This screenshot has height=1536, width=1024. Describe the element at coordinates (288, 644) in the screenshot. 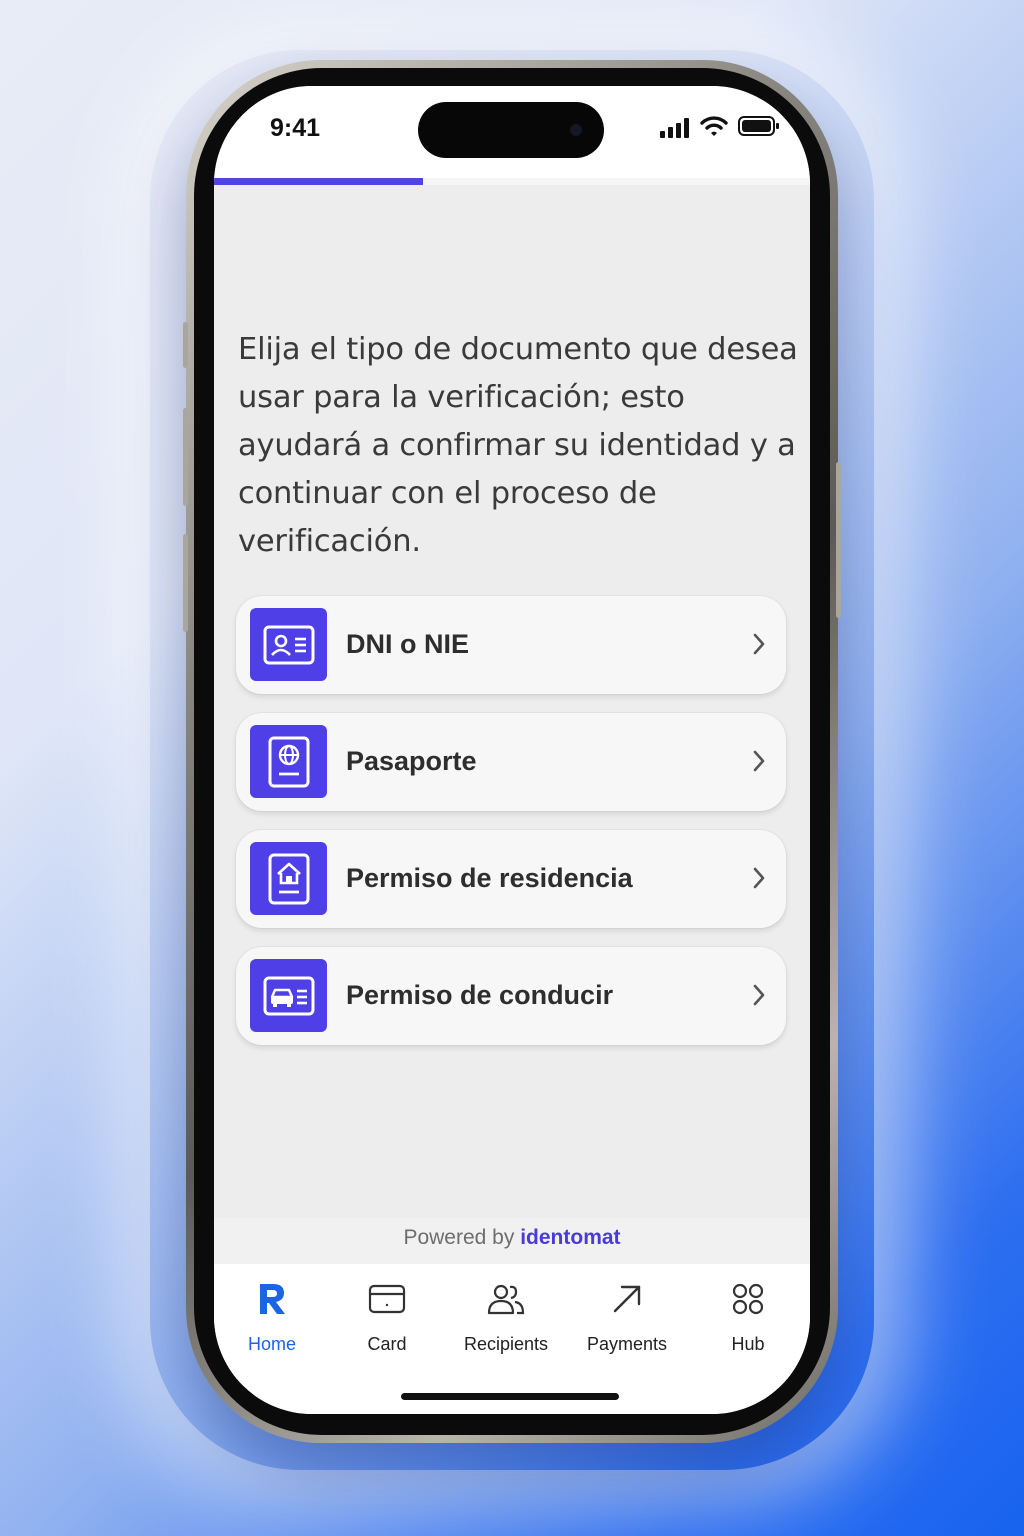

I see `id-card-icon` at that location.